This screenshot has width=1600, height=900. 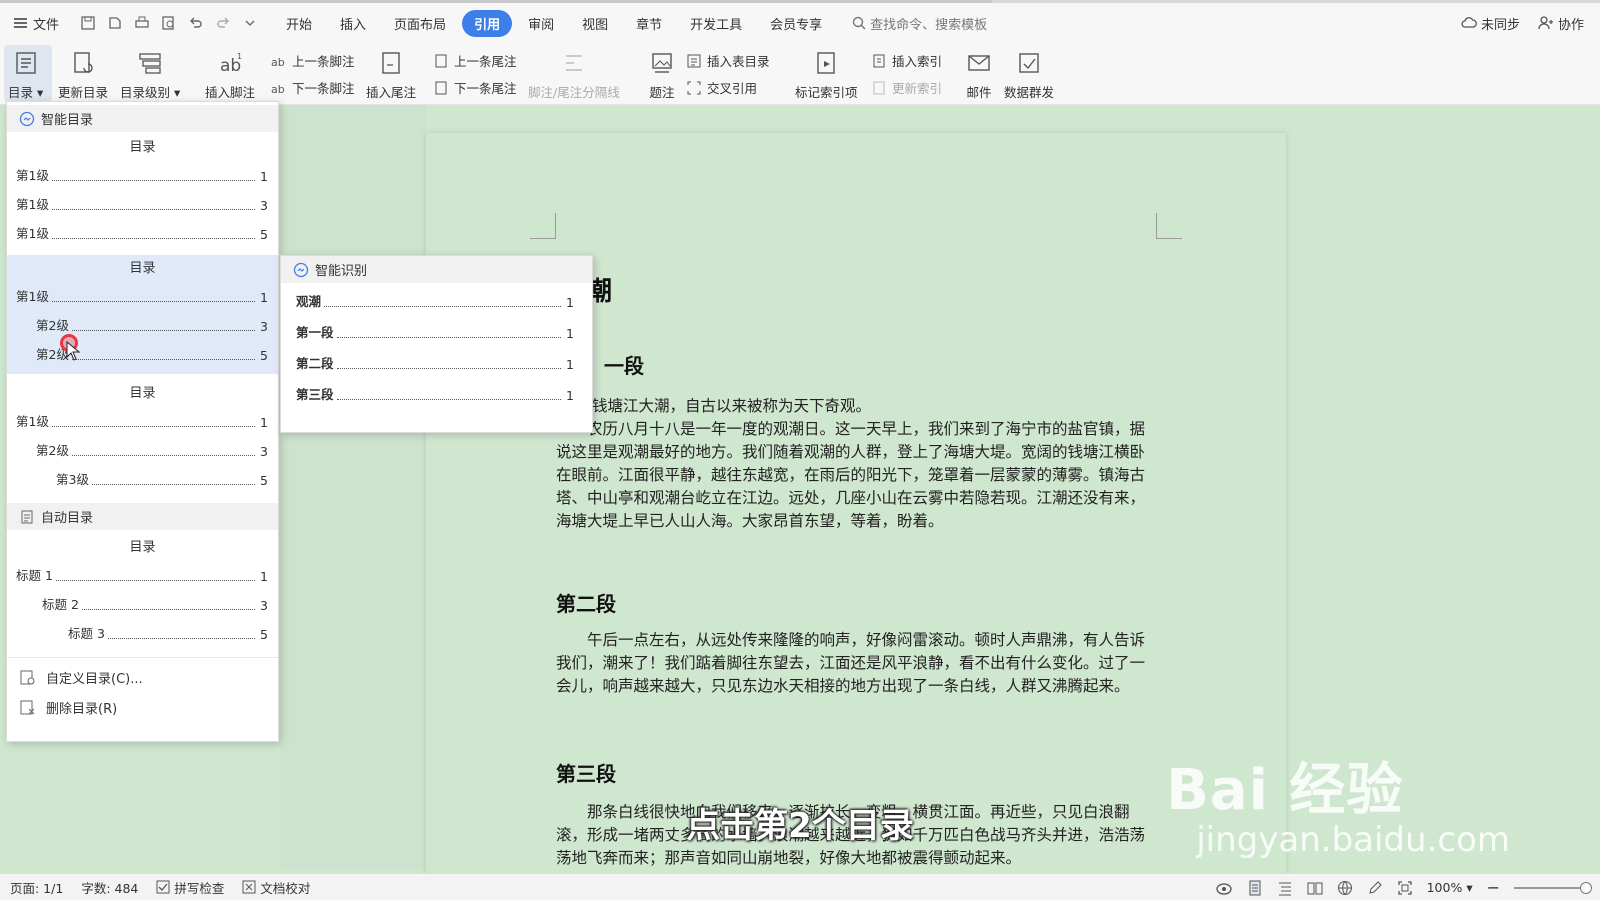 What do you see at coordinates (168, 23) in the screenshot?
I see `print-preview-icon` at bounding box center [168, 23].